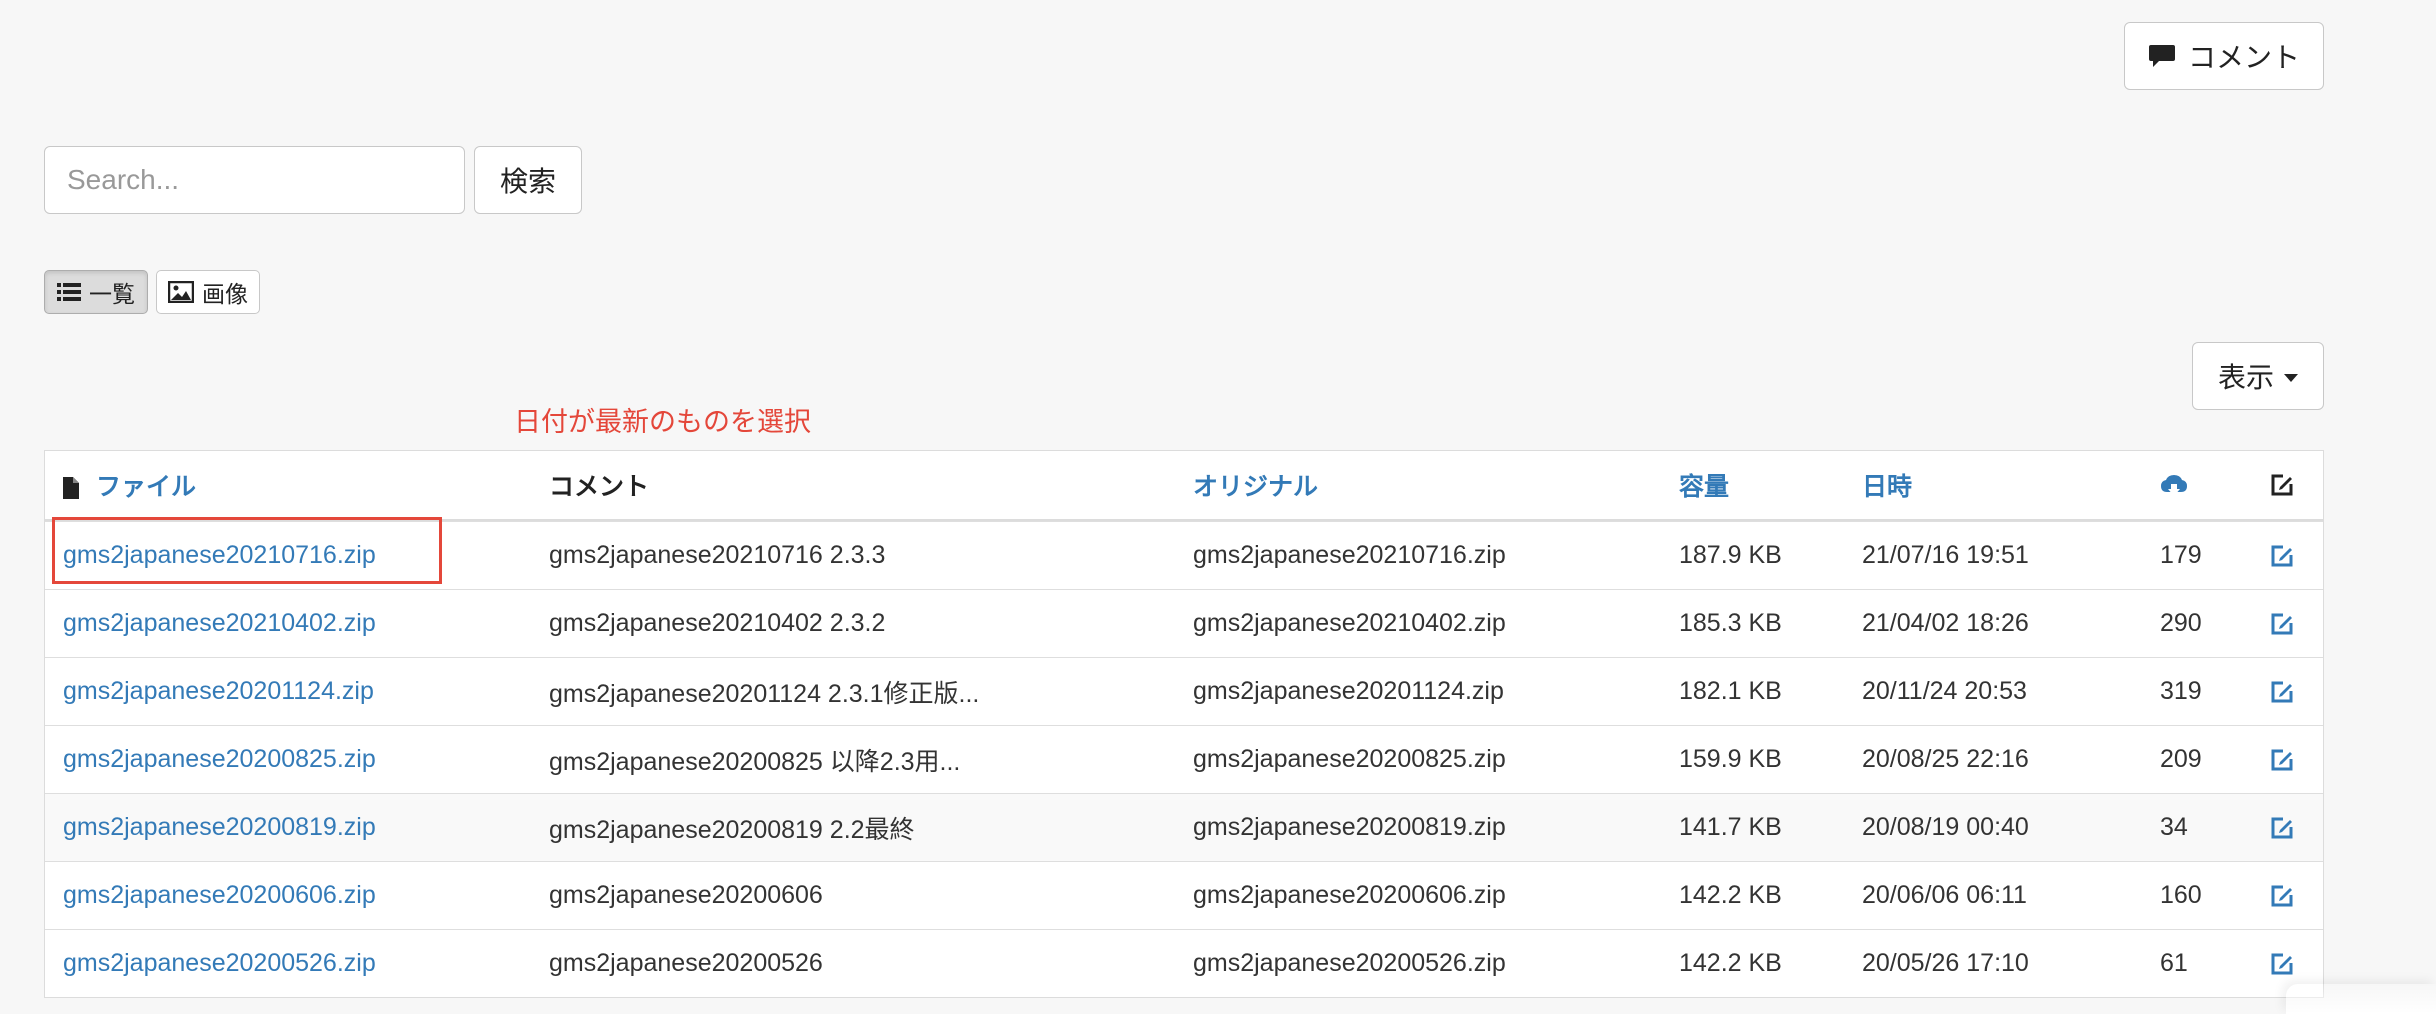 The image size is (2436, 1014). Describe the element at coordinates (2174, 963) in the screenshot. I see `downloads-cell: 61` at that location.